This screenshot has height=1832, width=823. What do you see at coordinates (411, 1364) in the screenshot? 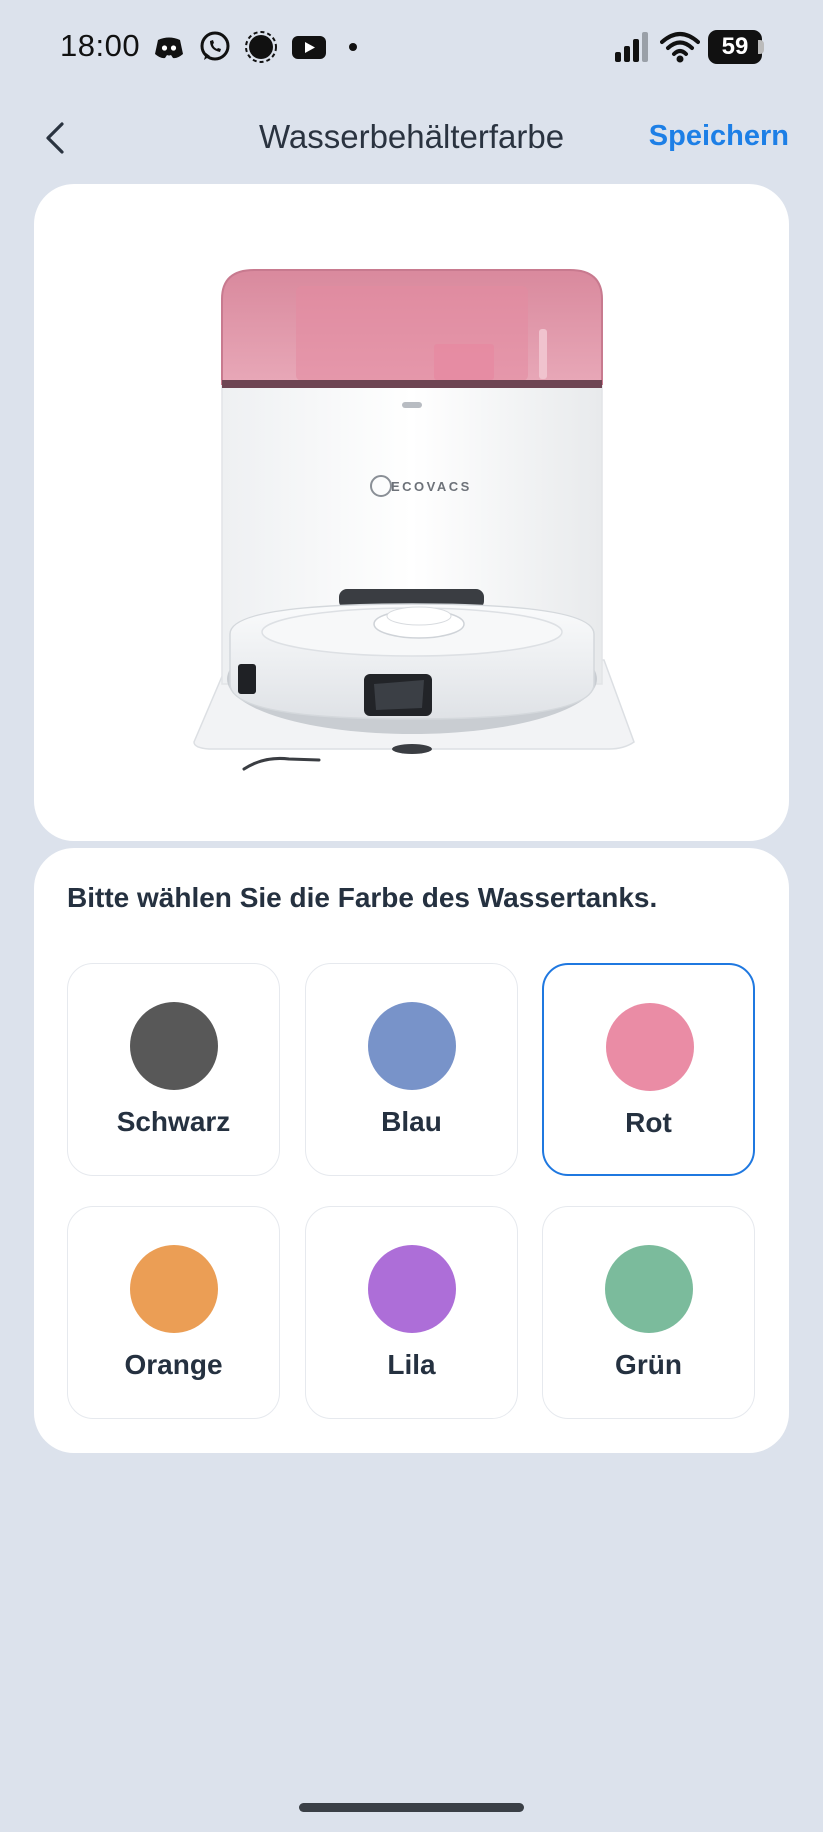
I see `color-option-label: Lila` at bounding box center [411, 1364].